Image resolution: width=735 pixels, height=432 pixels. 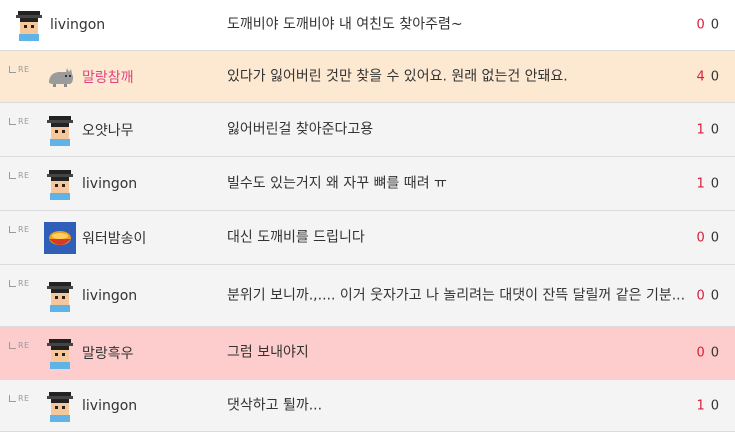 What do you see at coordinates (60, 237) in the screenshot?
I see `bowl-avatar-icon` at bounding box center [60, 237].